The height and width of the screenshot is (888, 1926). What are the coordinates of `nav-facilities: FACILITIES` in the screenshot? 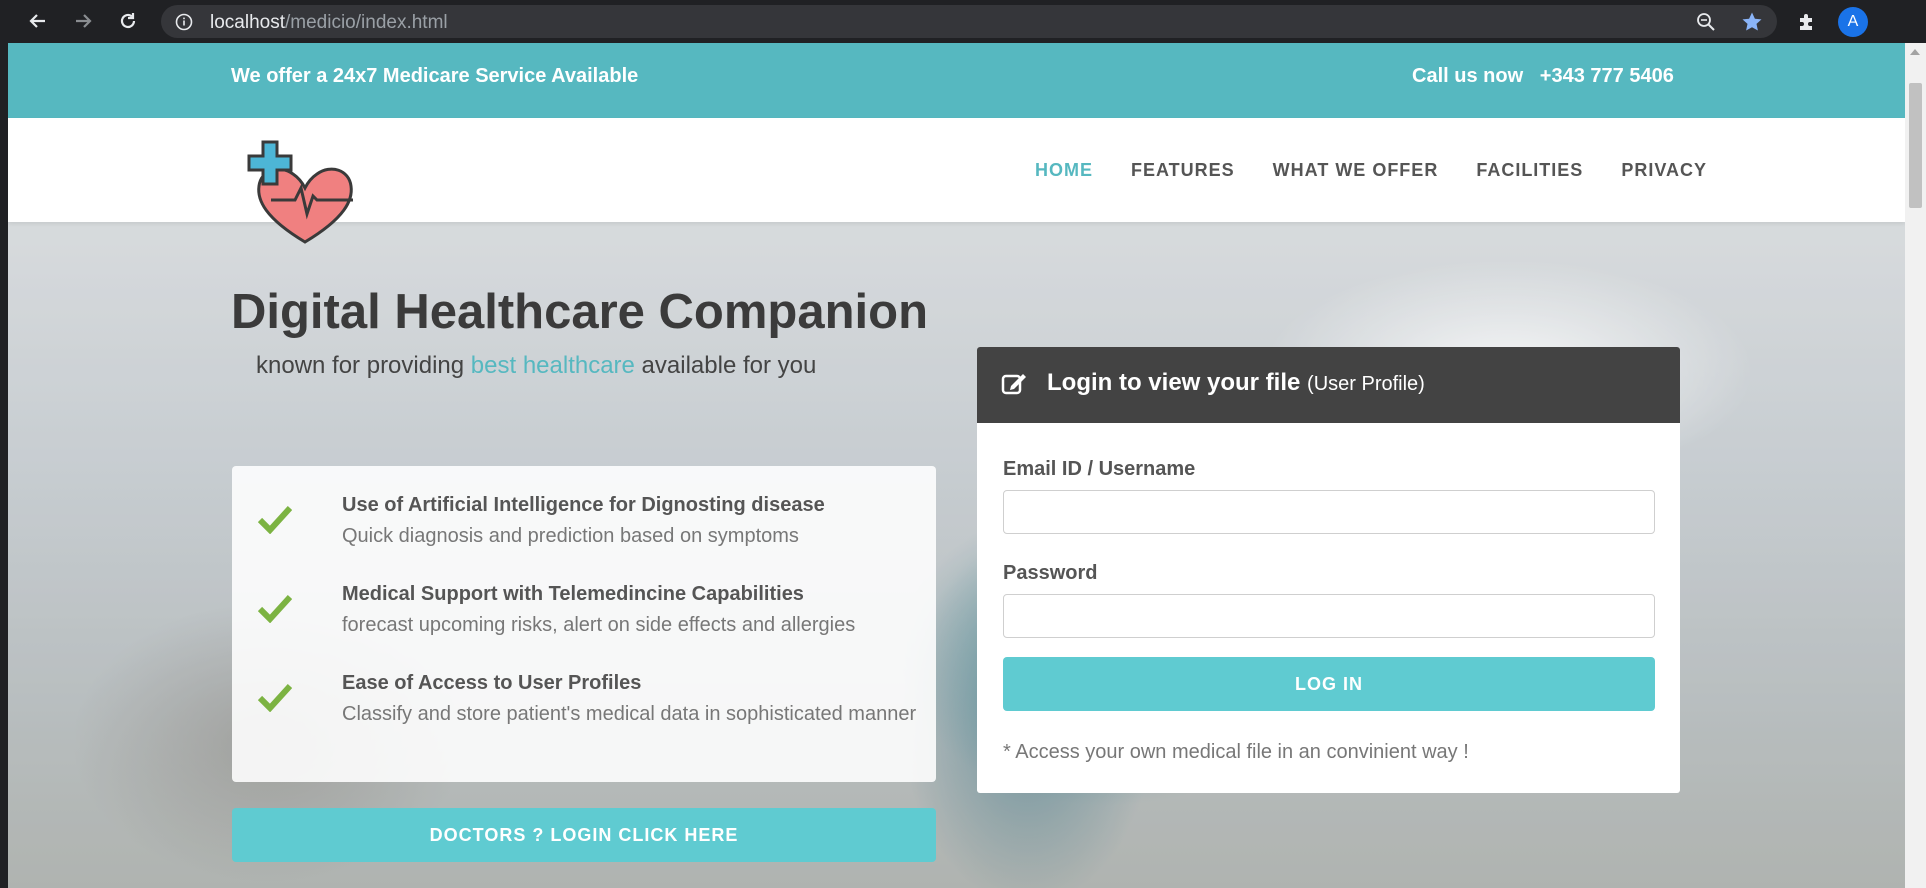 It's located at (1529, 170).